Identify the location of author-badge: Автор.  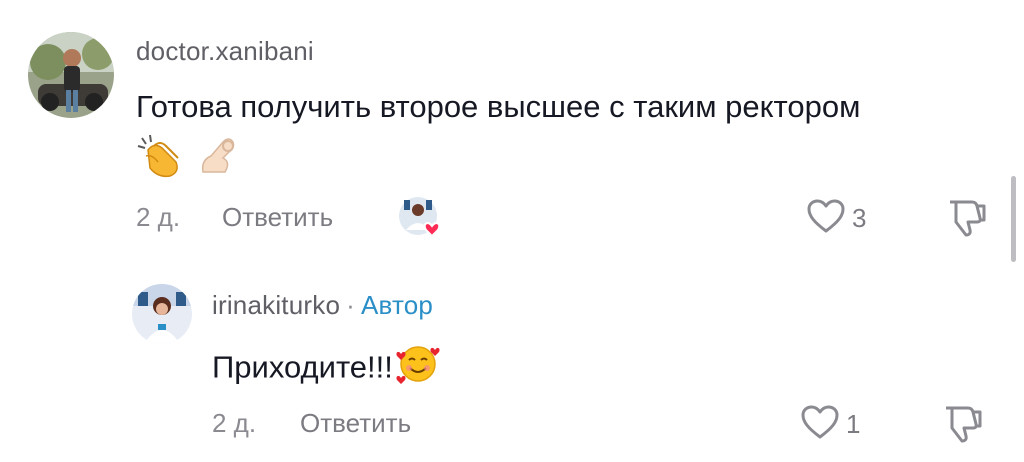
(397, 305).